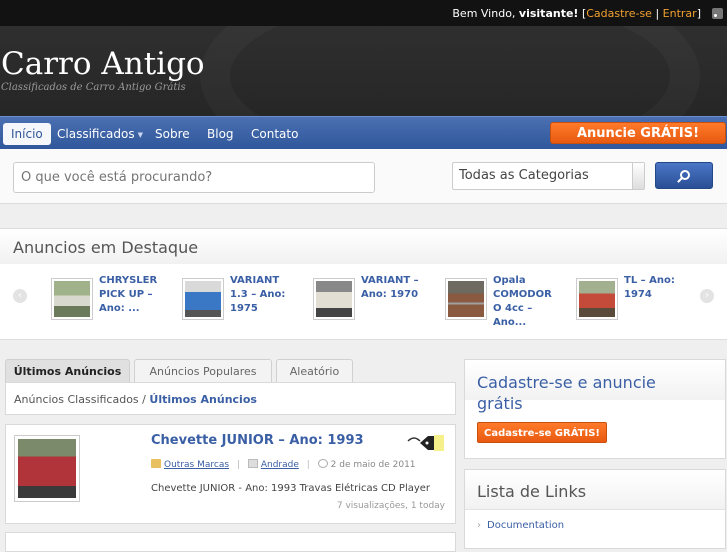  I want to click on listing-author-link: Andrade, so click(280, 465).